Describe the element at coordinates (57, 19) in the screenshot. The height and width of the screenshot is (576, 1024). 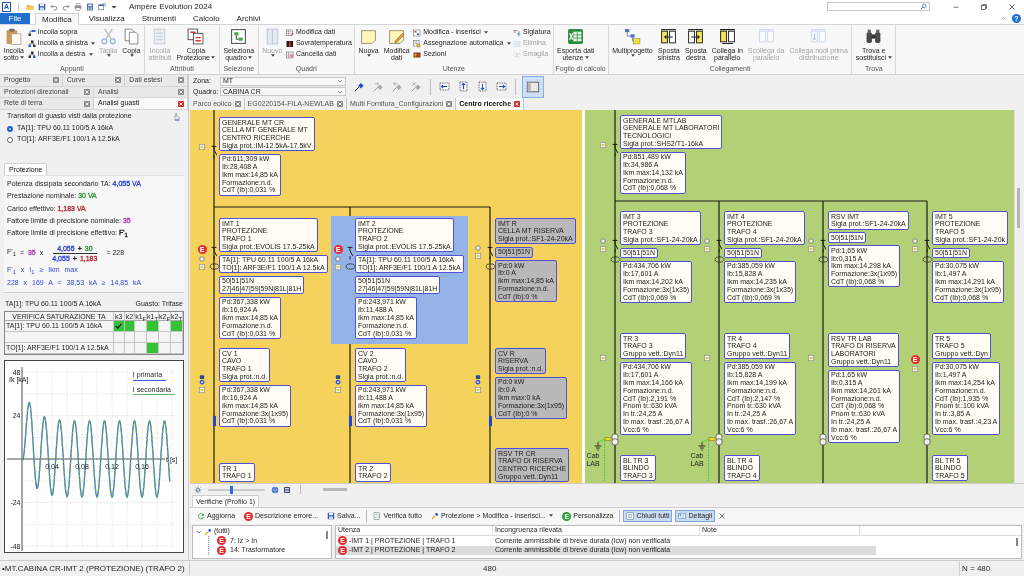
I see `menu-tab: Modifica` at that location.